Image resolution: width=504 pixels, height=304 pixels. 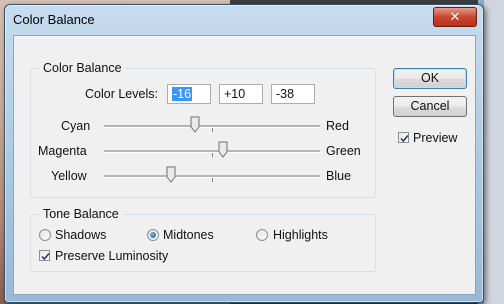 I want to click on highlights-radio, so click(x=262, y=235).